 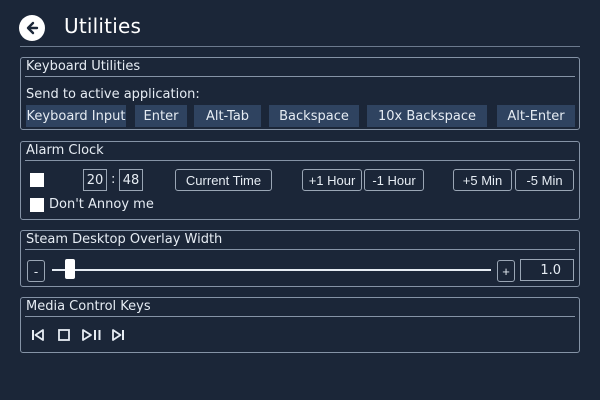 I want to click on keyboard-utilities-title: Keyboard Utilities, so click(x=83, y=66).